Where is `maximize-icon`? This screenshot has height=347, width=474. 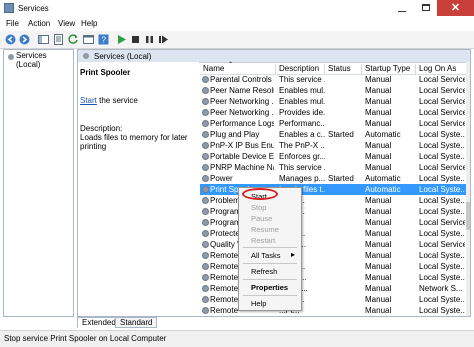 maximize-icon is located at coordinates (426, 7).